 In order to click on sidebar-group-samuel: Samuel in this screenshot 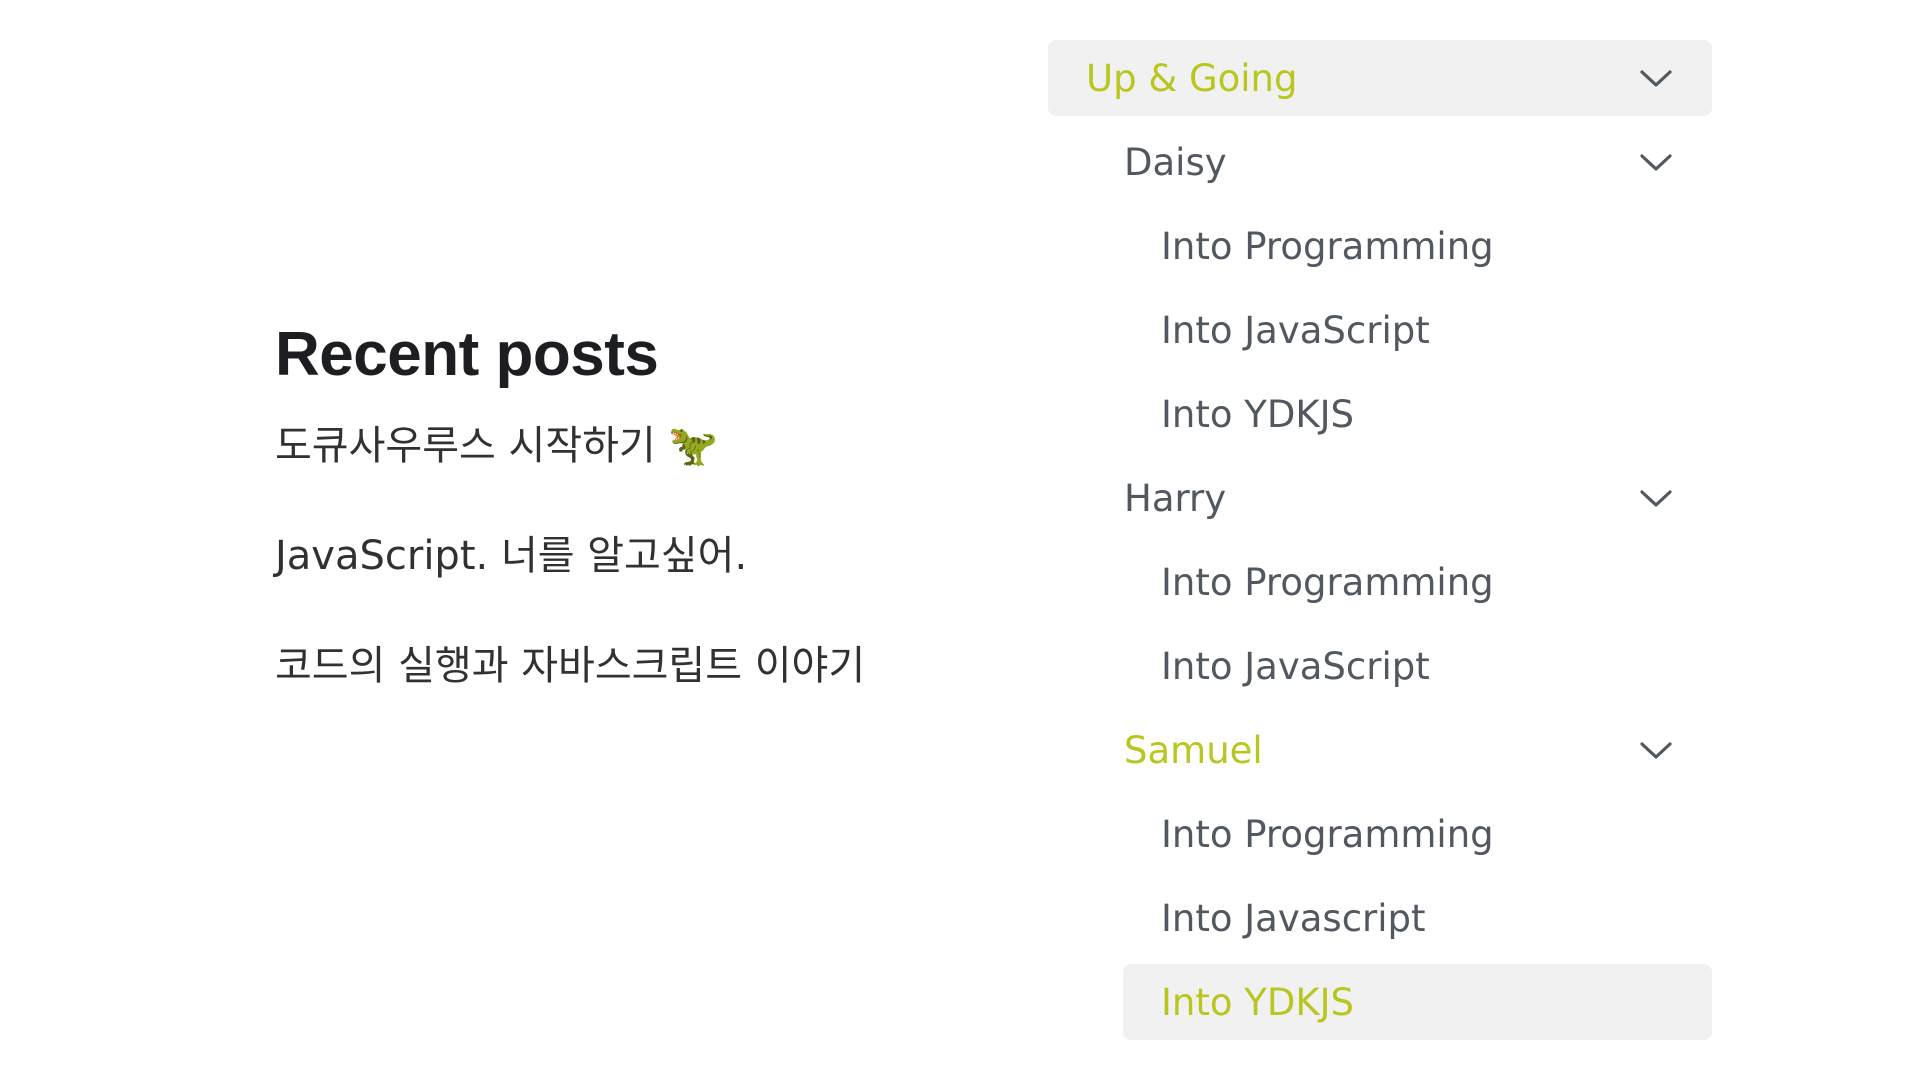, I will do `click(1380, 750)`.